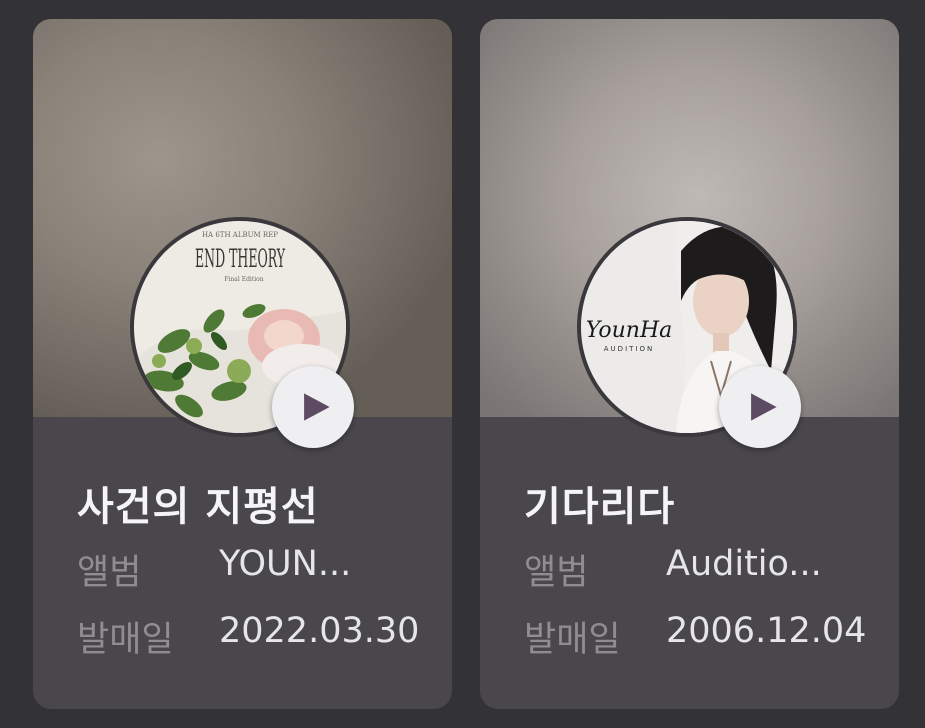 This screenshot has height=728, width=925. Describe the element at coordinates (319, 631) in the screenshot. I see `release-date: 2022.03.30` at that location.